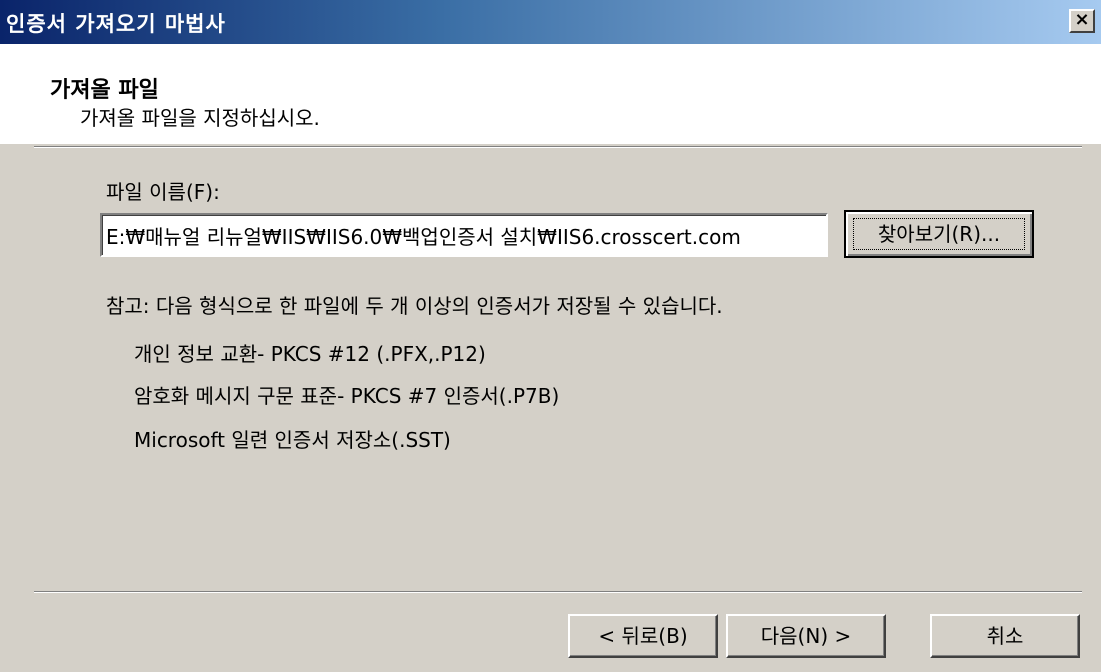 Image resolution: width=1101 pixels, height=672 pixels. What do you see at coordinates (200, 118) in the screenshot?
I see `page-subtitle: 가져올 파일을 지정하십시오.` at bounding box center [200, 118].